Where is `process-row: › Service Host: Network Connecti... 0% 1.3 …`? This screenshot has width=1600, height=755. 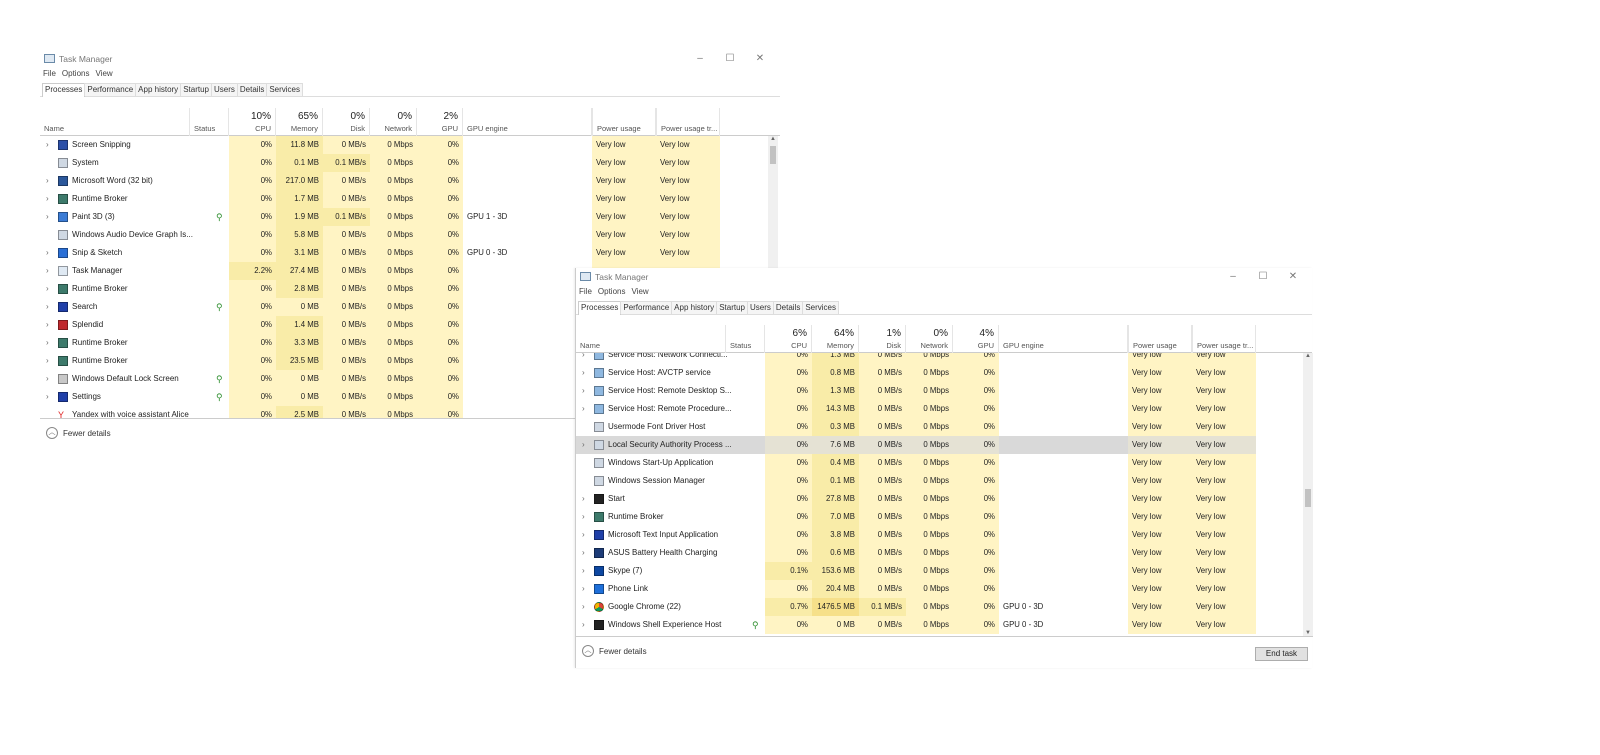
process-row: › Service Host: Network Connecti... 0% 1.3 … is located at coordinates (916, 358).